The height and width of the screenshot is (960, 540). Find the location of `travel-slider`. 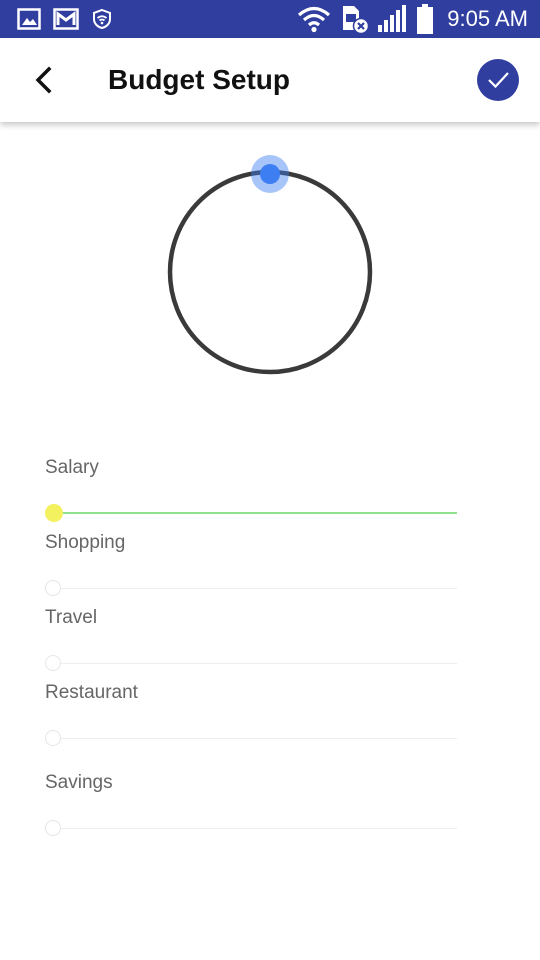

travel-slider is located at coordinates (251, 664).